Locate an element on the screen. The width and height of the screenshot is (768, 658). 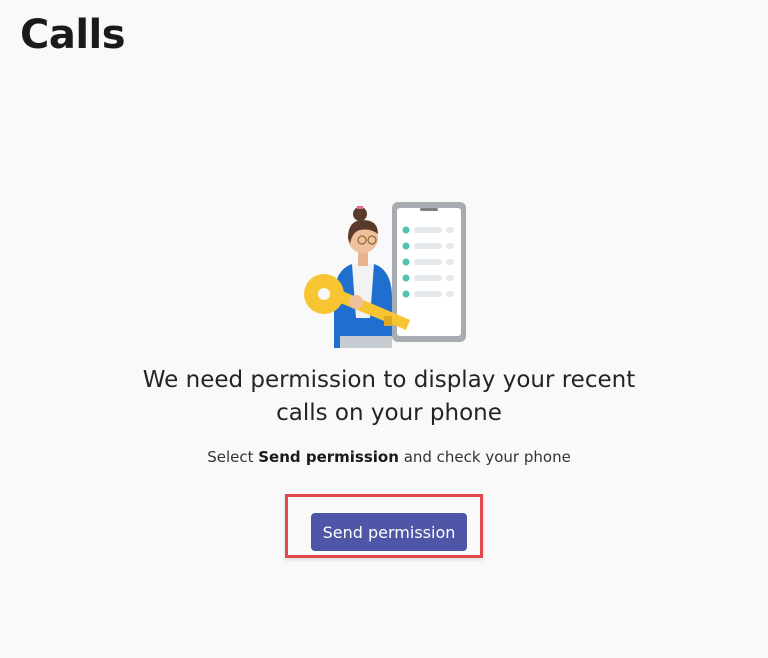
send-permission-button: Send permission is located at coordinates (389, 532).